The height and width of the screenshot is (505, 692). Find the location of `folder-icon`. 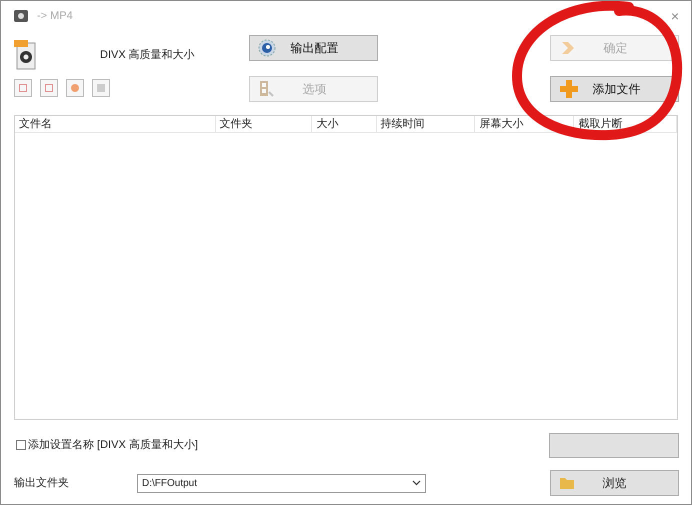

folder-icon is located at coordinates (567, 483).